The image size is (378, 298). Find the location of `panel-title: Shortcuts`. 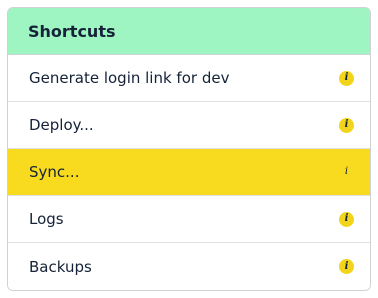

panel-title: Shortcuts is located at coordinates (72, 31).